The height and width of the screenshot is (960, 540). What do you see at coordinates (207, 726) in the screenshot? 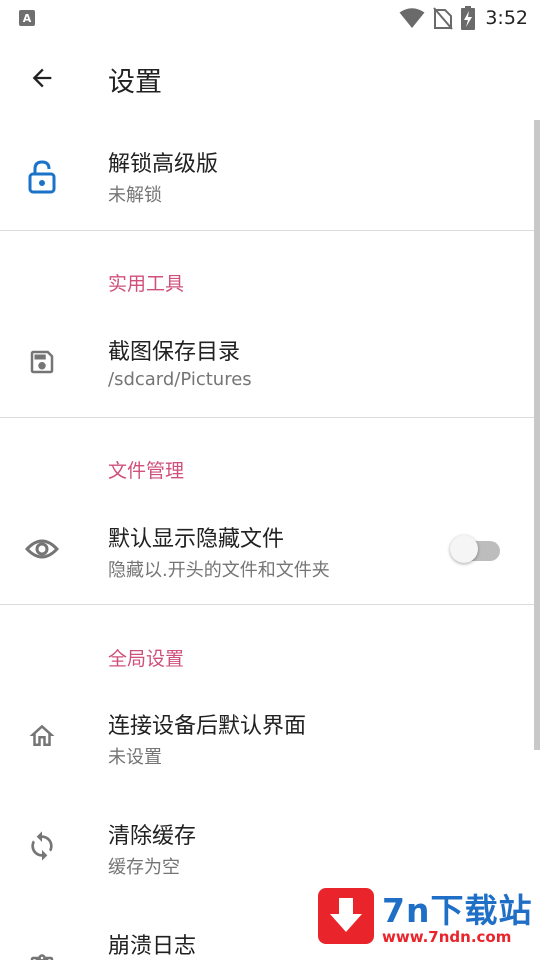
I see `default-view-title: 连接设备后默认界面` at bounding box center [207, 726].